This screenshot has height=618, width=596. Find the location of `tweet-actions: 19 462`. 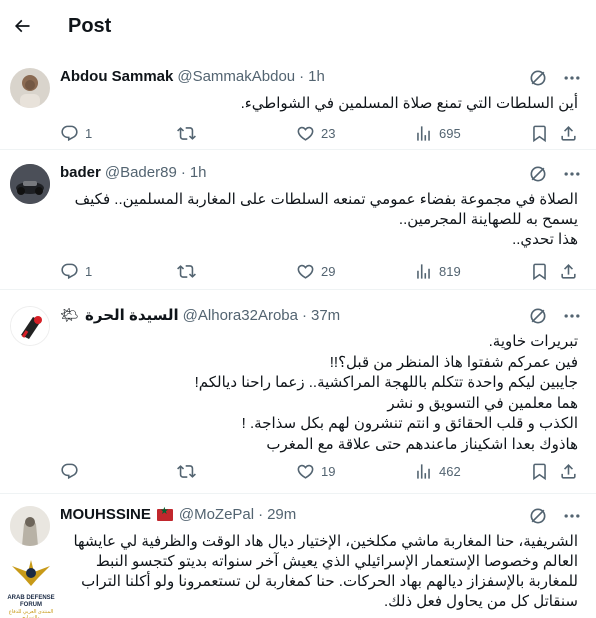

tweet-actions: 19 462 is located at coordinates (319, 471).